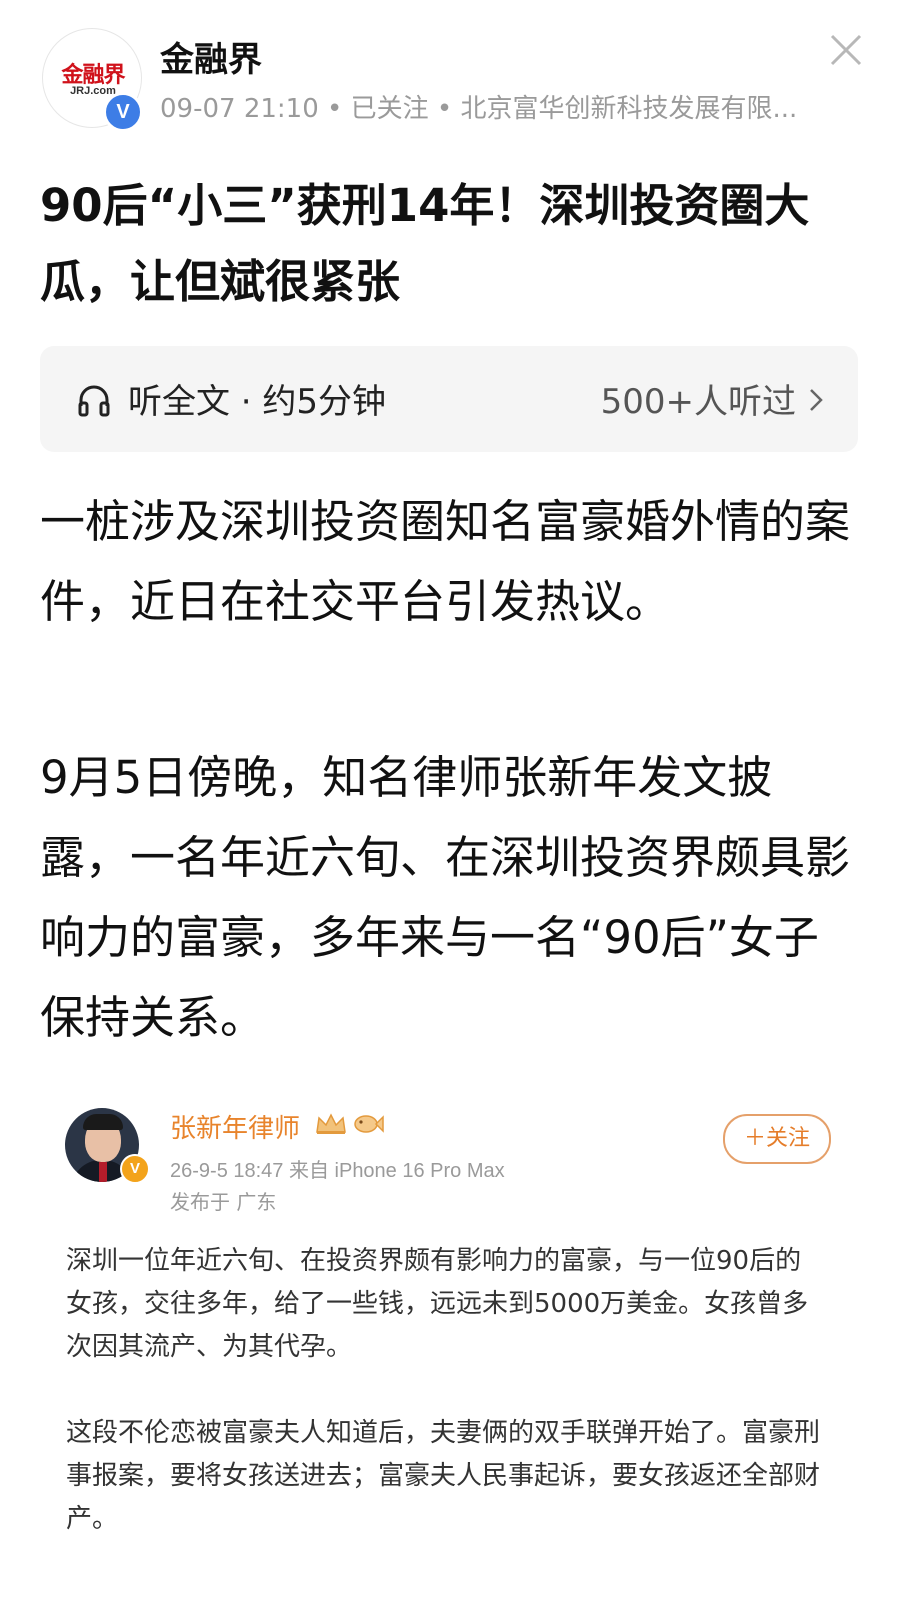  Describe the element at coordinates (94, 401) in the screenshot. I see `headphones-icon` at that location.